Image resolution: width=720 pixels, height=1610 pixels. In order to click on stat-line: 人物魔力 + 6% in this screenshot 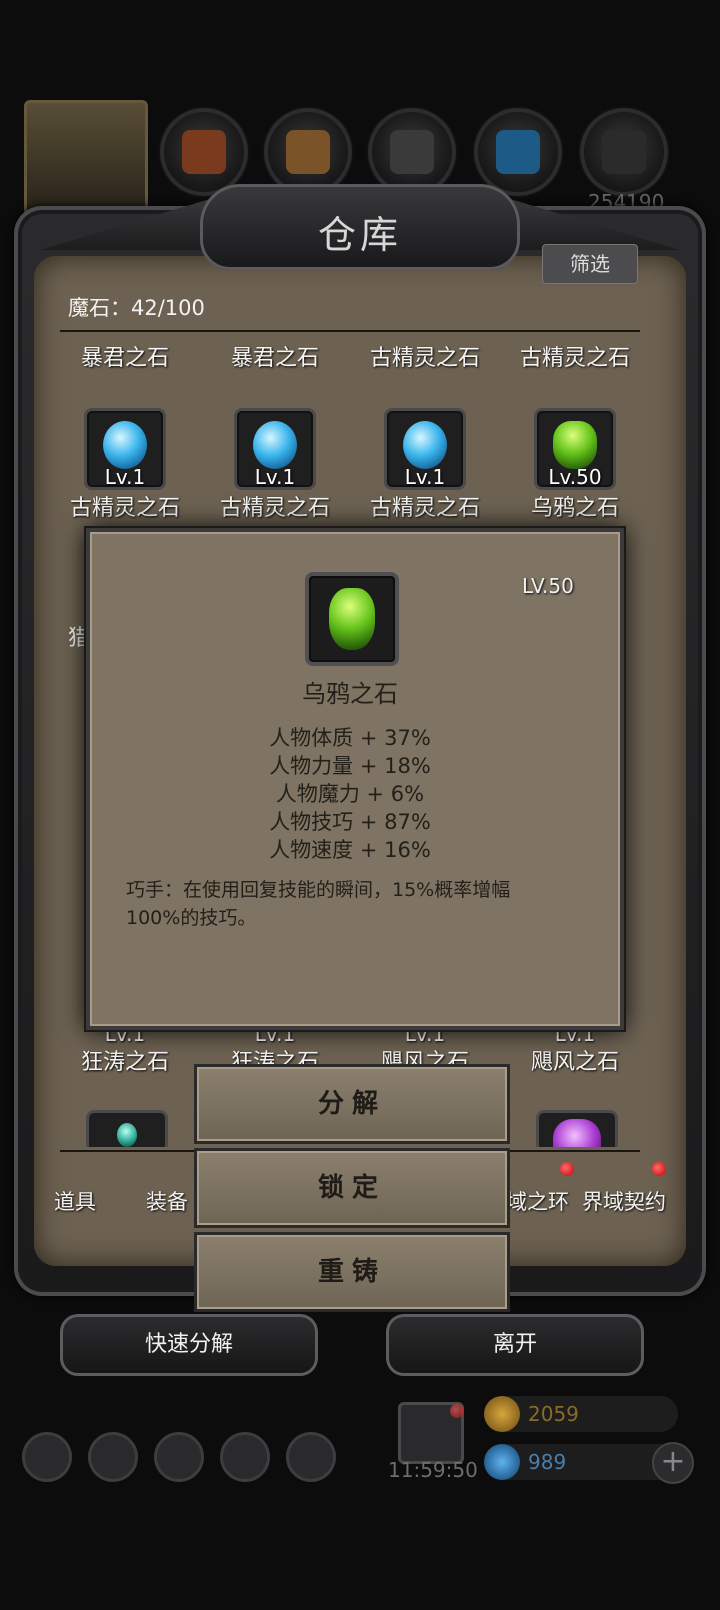, I will do `click(350, 794)`.